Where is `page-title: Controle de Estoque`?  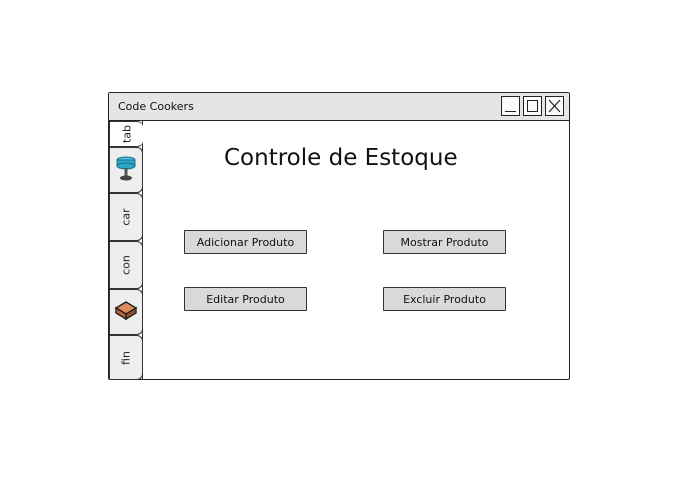 page-title: Controle de Estoque is located at coordinates (341, 158).